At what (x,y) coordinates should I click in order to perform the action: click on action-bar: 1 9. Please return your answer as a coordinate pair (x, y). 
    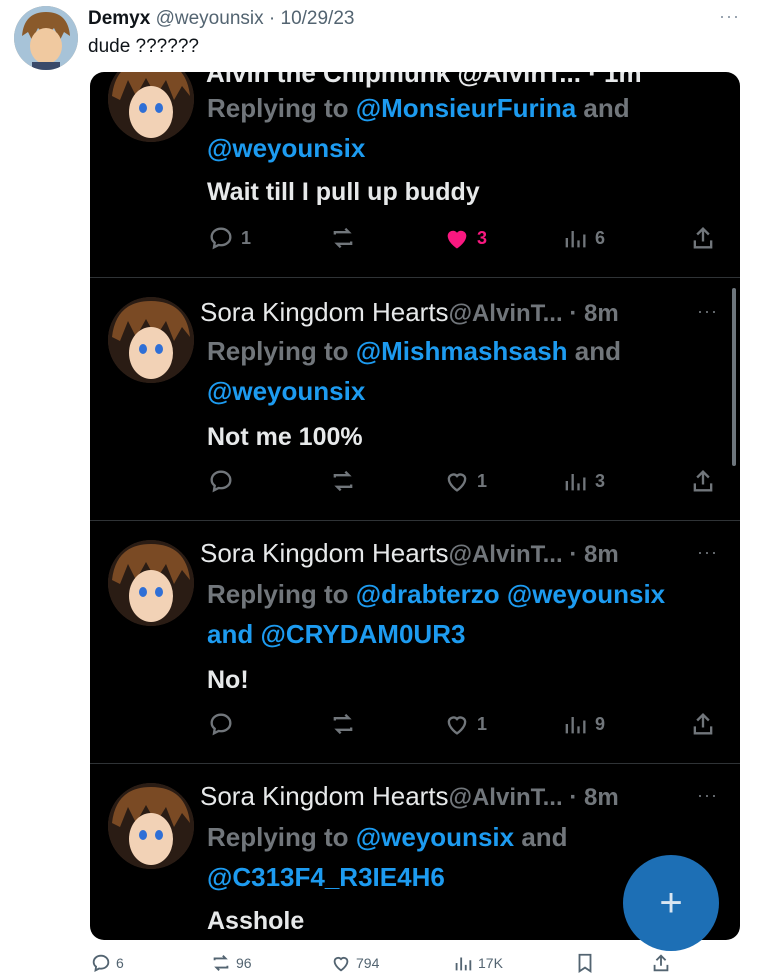
    Looking at the image, I should click on (462, 726).